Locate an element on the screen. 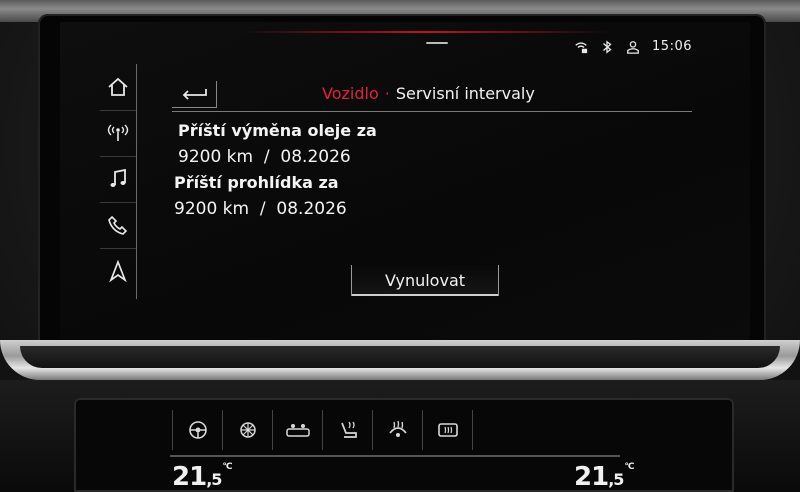  nav-item-radio is located at coordinates (118, 133).